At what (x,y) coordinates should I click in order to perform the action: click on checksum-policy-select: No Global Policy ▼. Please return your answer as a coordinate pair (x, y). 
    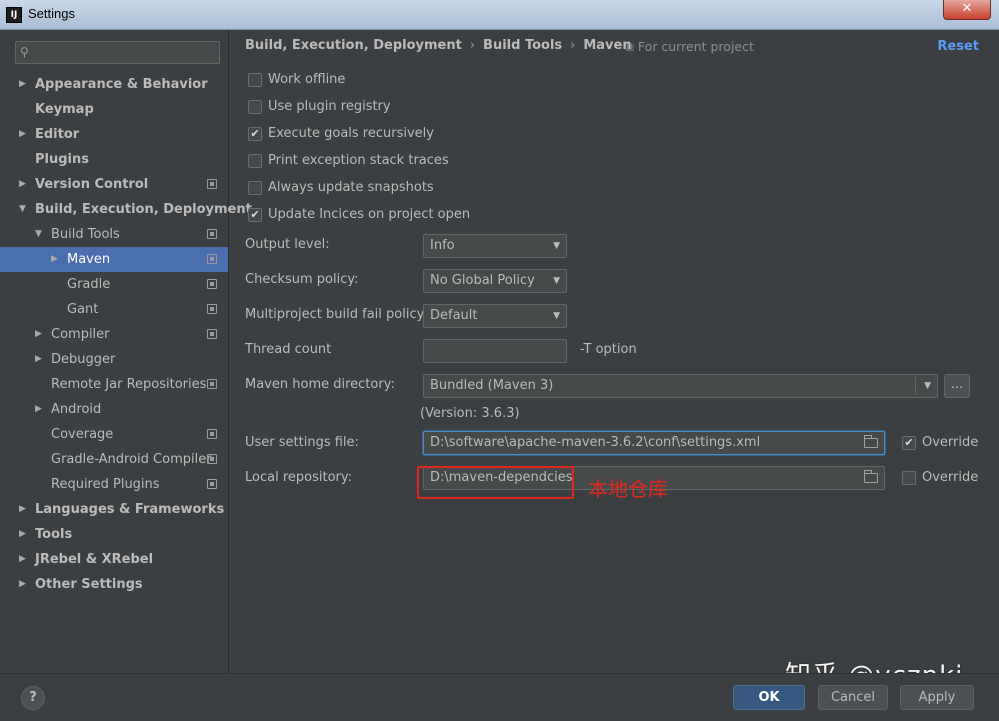
    Looking at the image, I should click on (495, 281).